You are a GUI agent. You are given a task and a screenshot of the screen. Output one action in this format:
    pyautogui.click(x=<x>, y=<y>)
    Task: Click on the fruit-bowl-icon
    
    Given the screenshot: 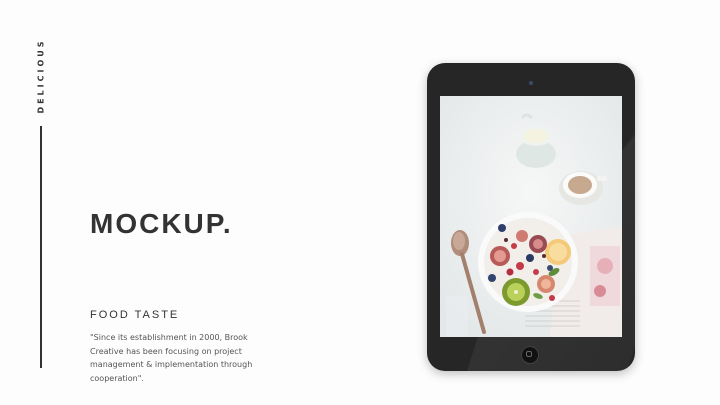 What is the action you would take?
    pyautogui.click(x=528, y=262)
    